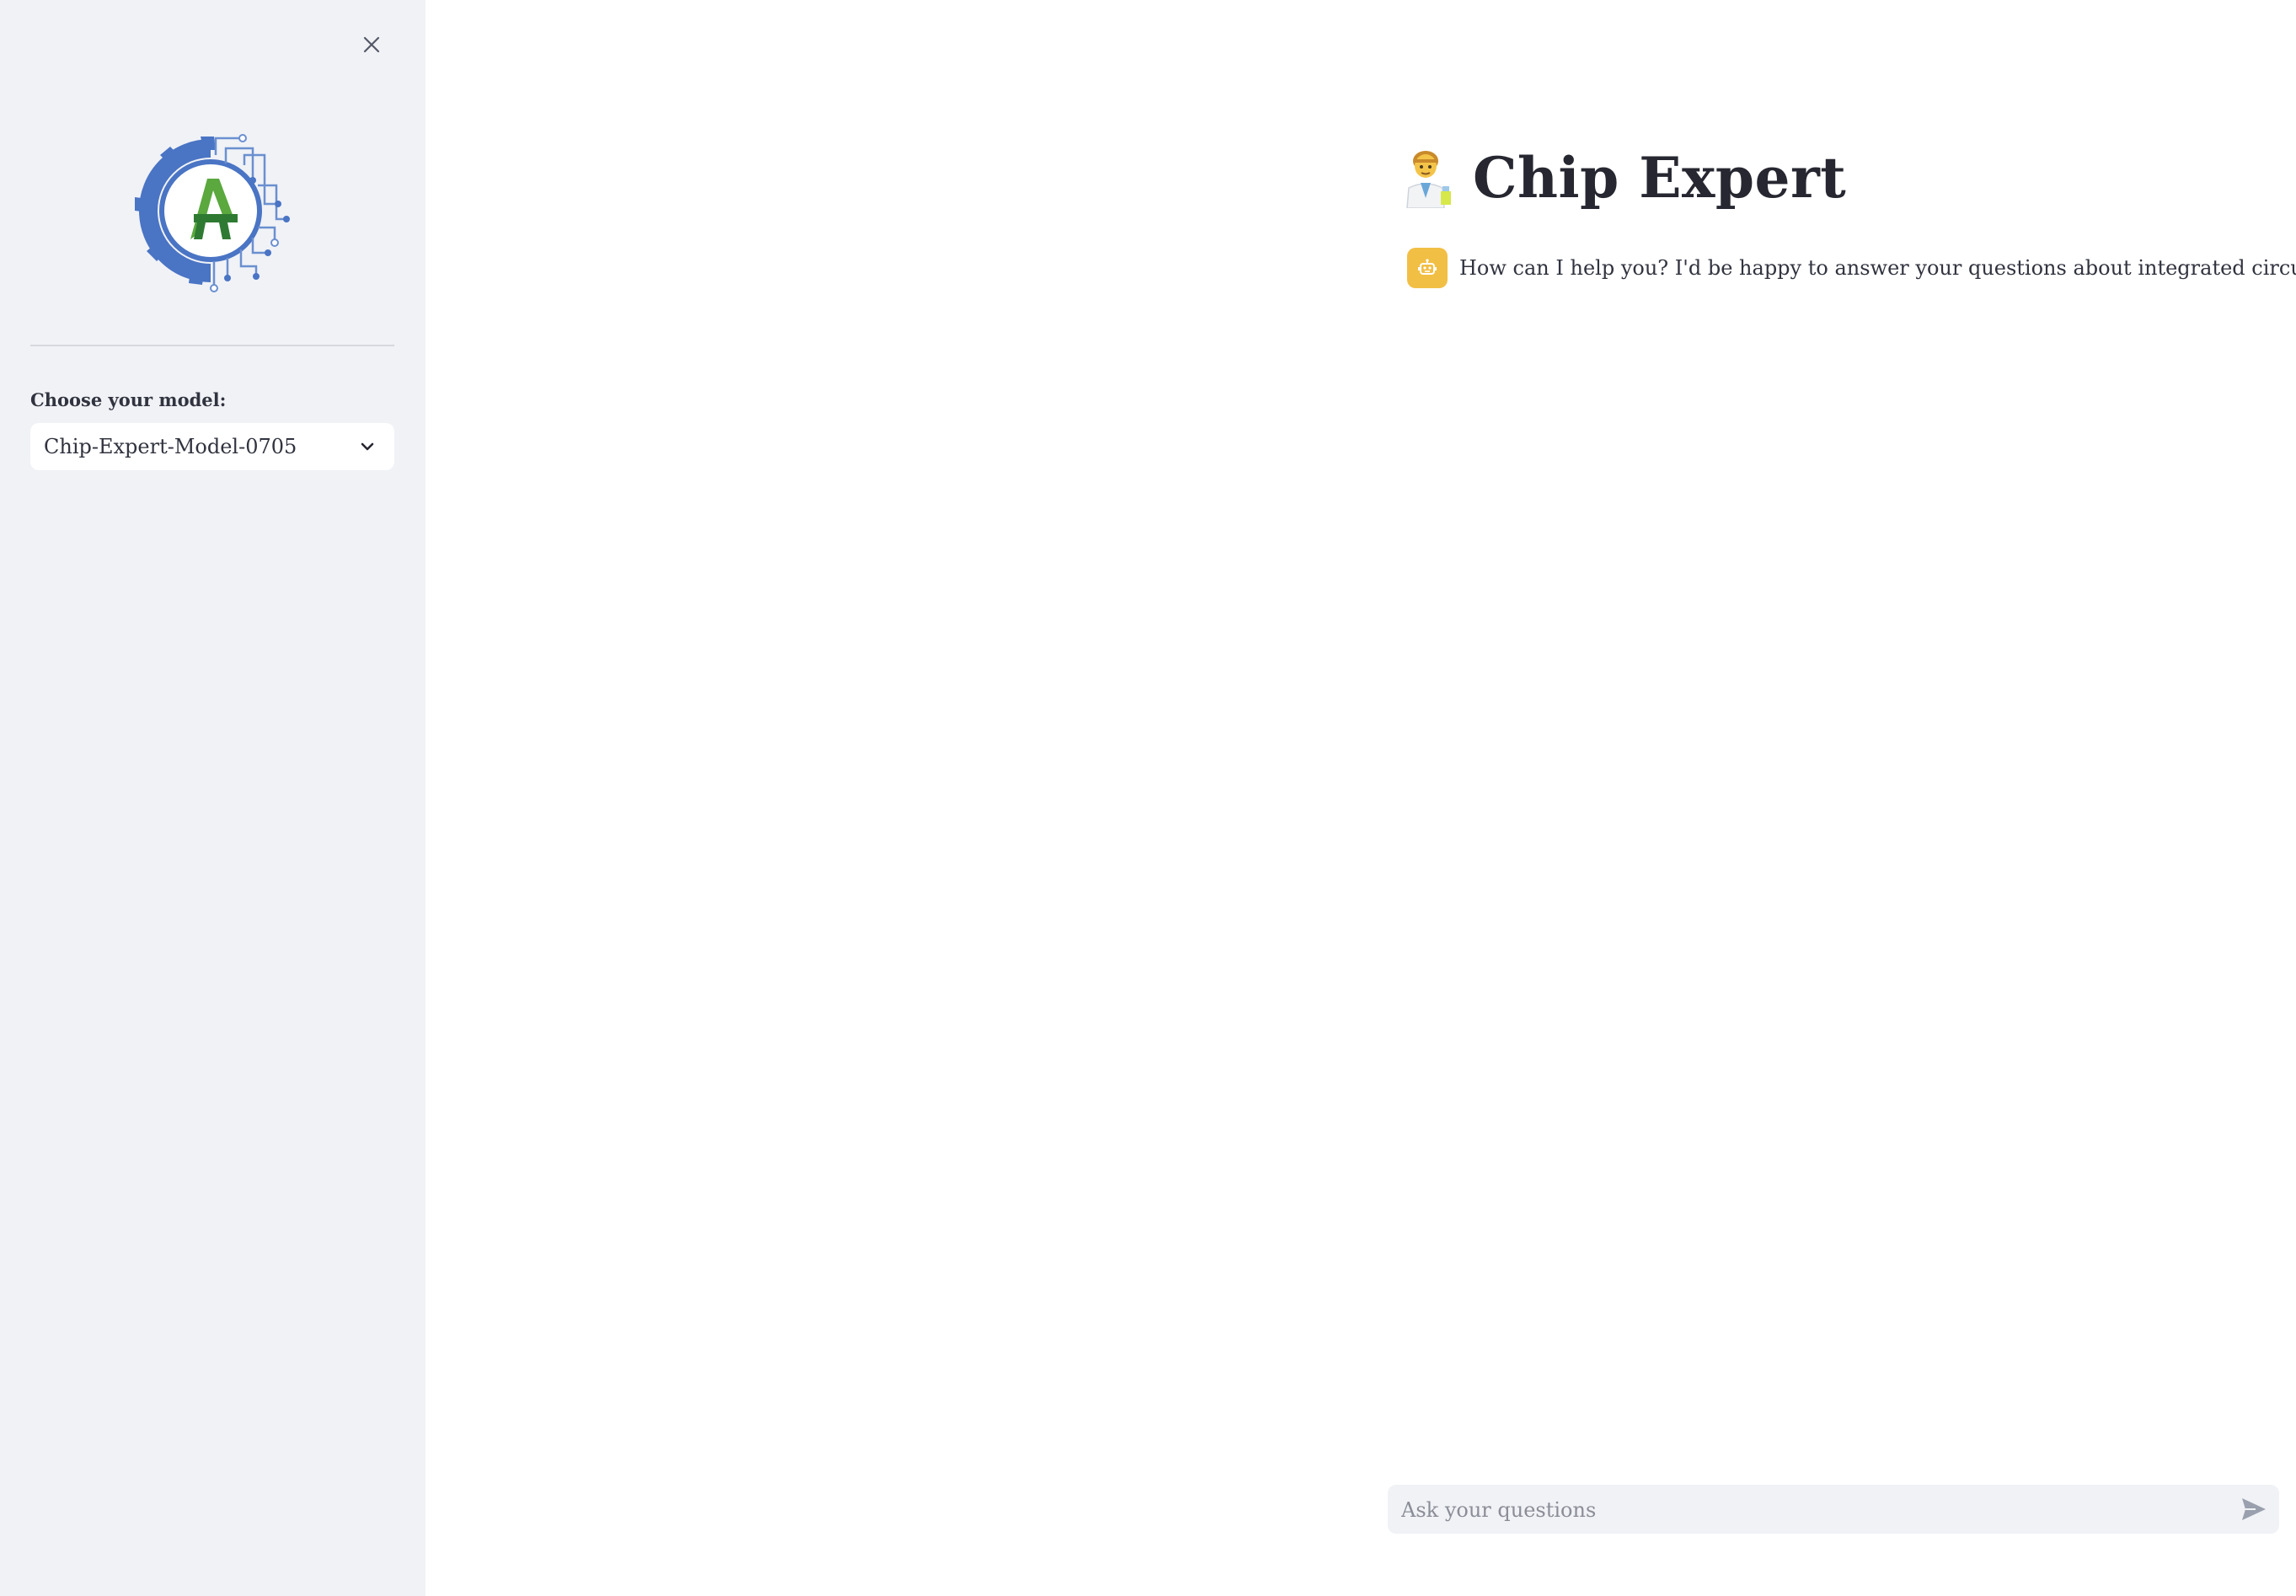 This screenshot has width=2296, height=1596. Describe the element at coordinates (2253, 1510) in the screenshot. I see `send-icon` at that location.